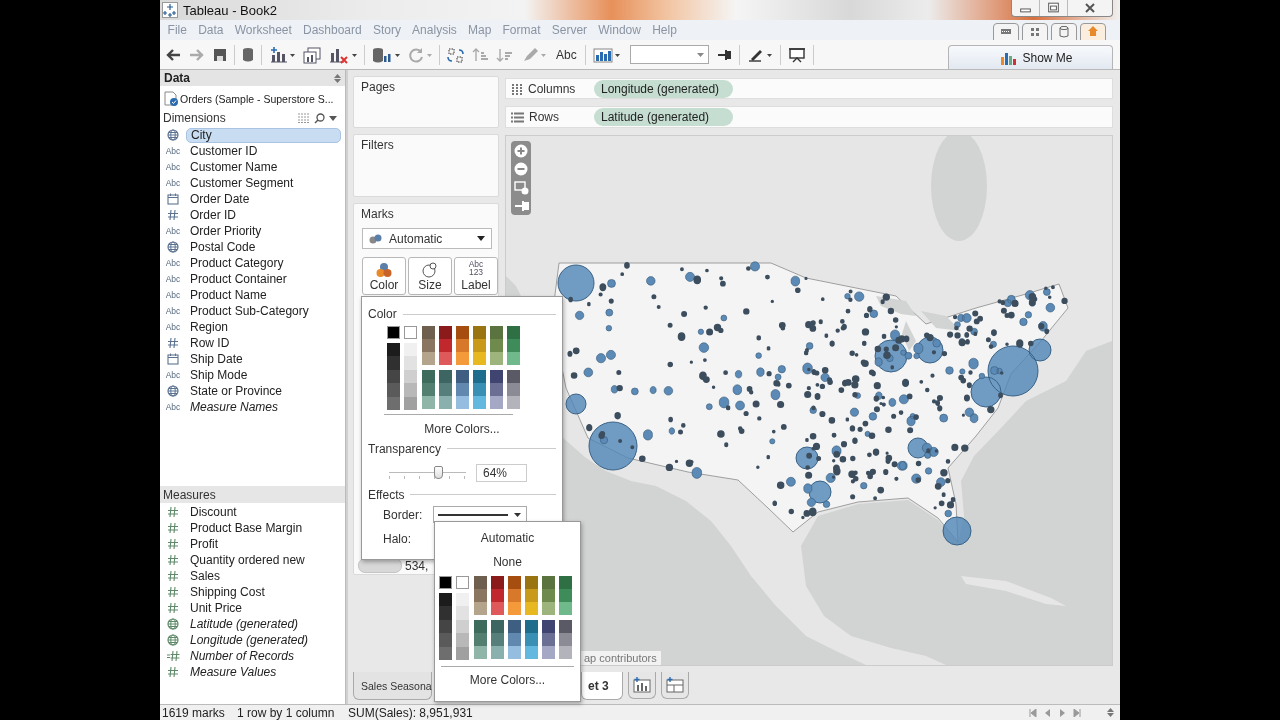 The image size is (1280, 720). What do you see at coordinates (234, 407) in the screenshot?
I see `field-item: Measure Names` at bounding box center [234, 407].